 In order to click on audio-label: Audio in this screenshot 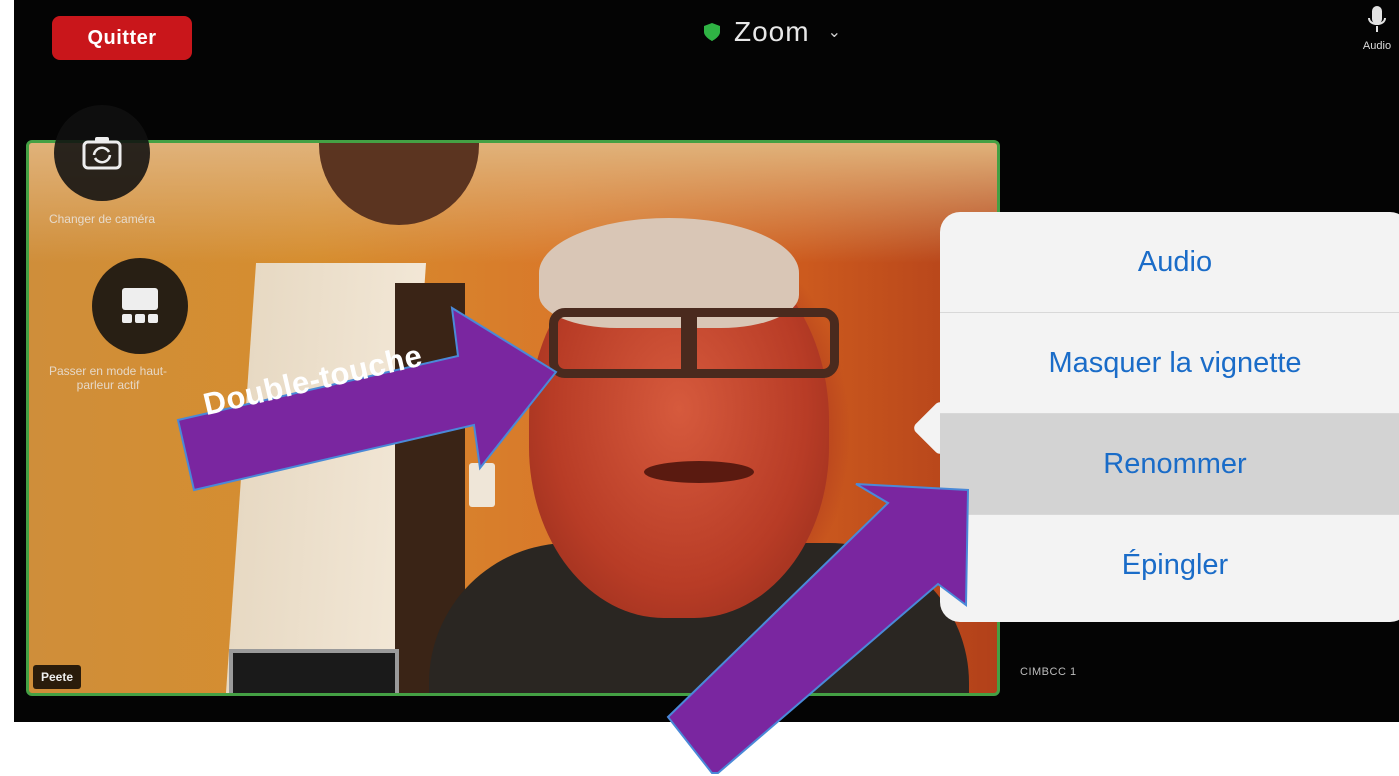, I will do `click(1377, 46)`.